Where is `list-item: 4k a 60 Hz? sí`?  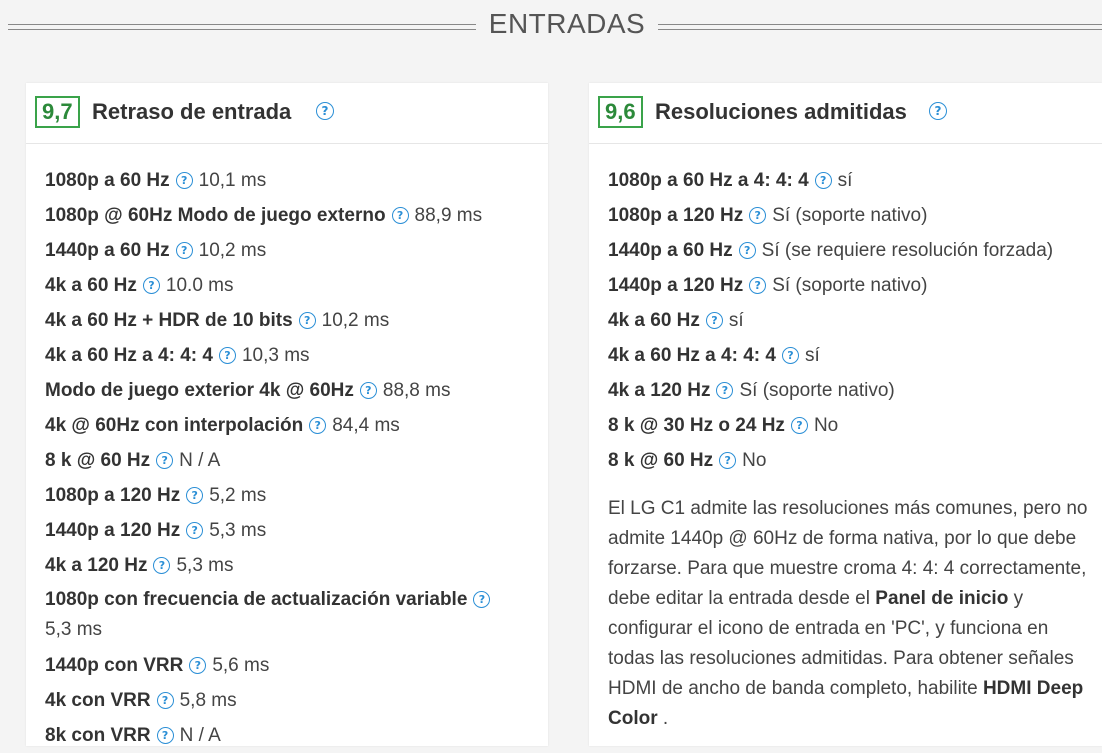 list-item: 4k a 60 Hz? sí is located at coordinates (850, 320).